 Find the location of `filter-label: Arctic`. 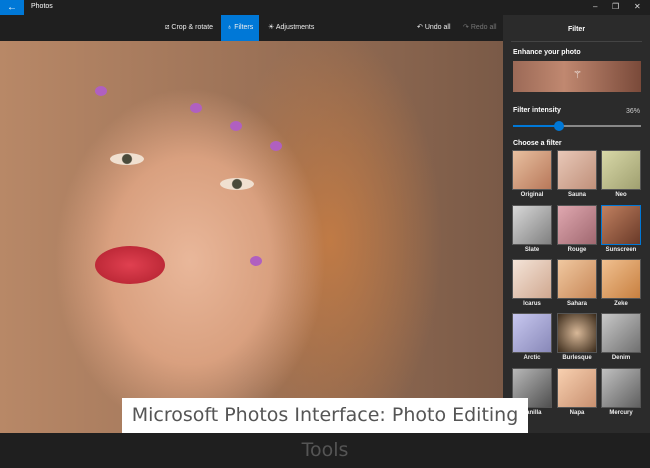

filter-label: Arctic is located at coordinates (532, 358).